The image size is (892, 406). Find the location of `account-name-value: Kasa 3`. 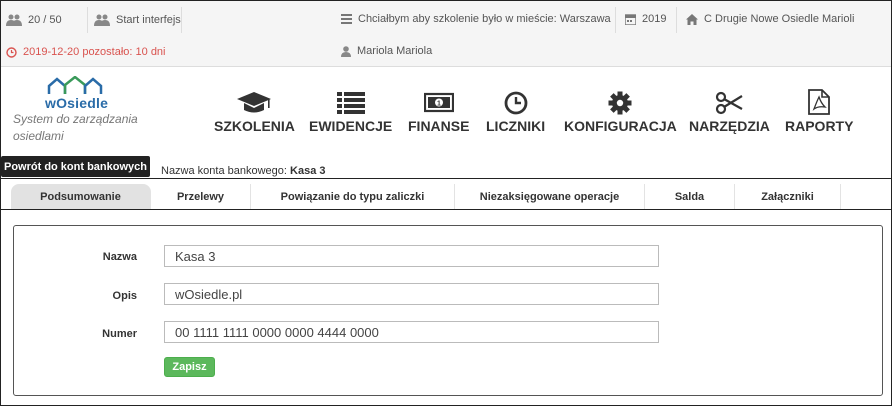

account-name-value: Kasa 3 is located at coordinates (308, 171).